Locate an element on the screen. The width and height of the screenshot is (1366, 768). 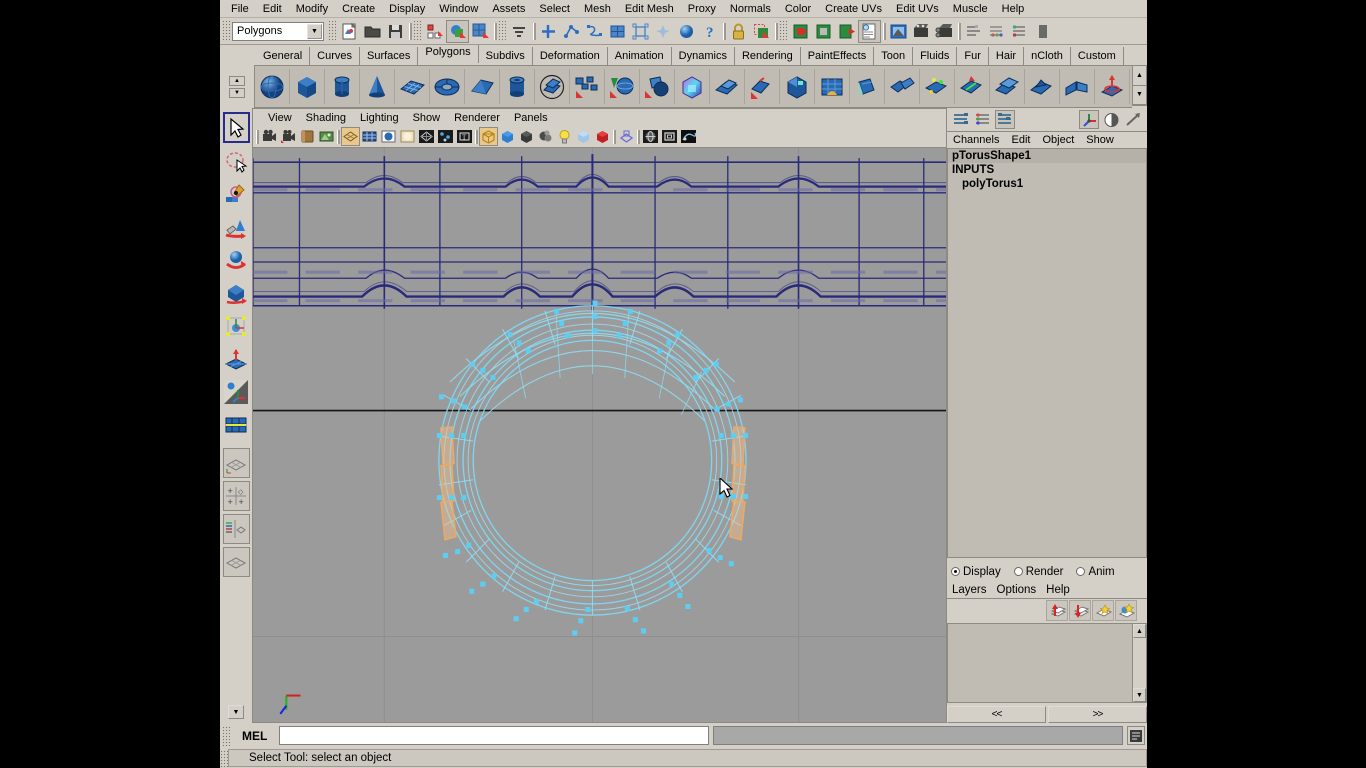
menu-mesh: Mesh is located at coordinates (597, 9).